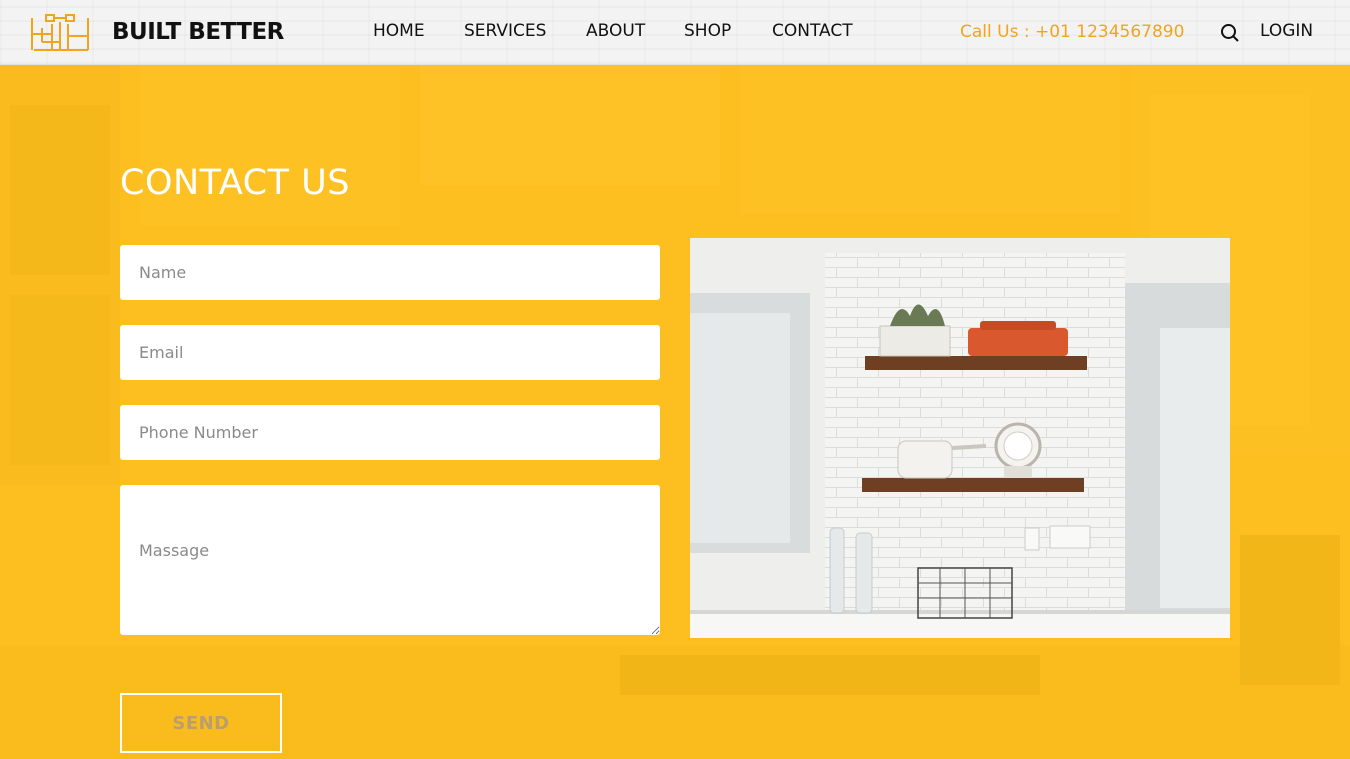 Image resolution: width=1350 pixels, height=759 pixels. I want to click on logo-icon, so click(60, 32).